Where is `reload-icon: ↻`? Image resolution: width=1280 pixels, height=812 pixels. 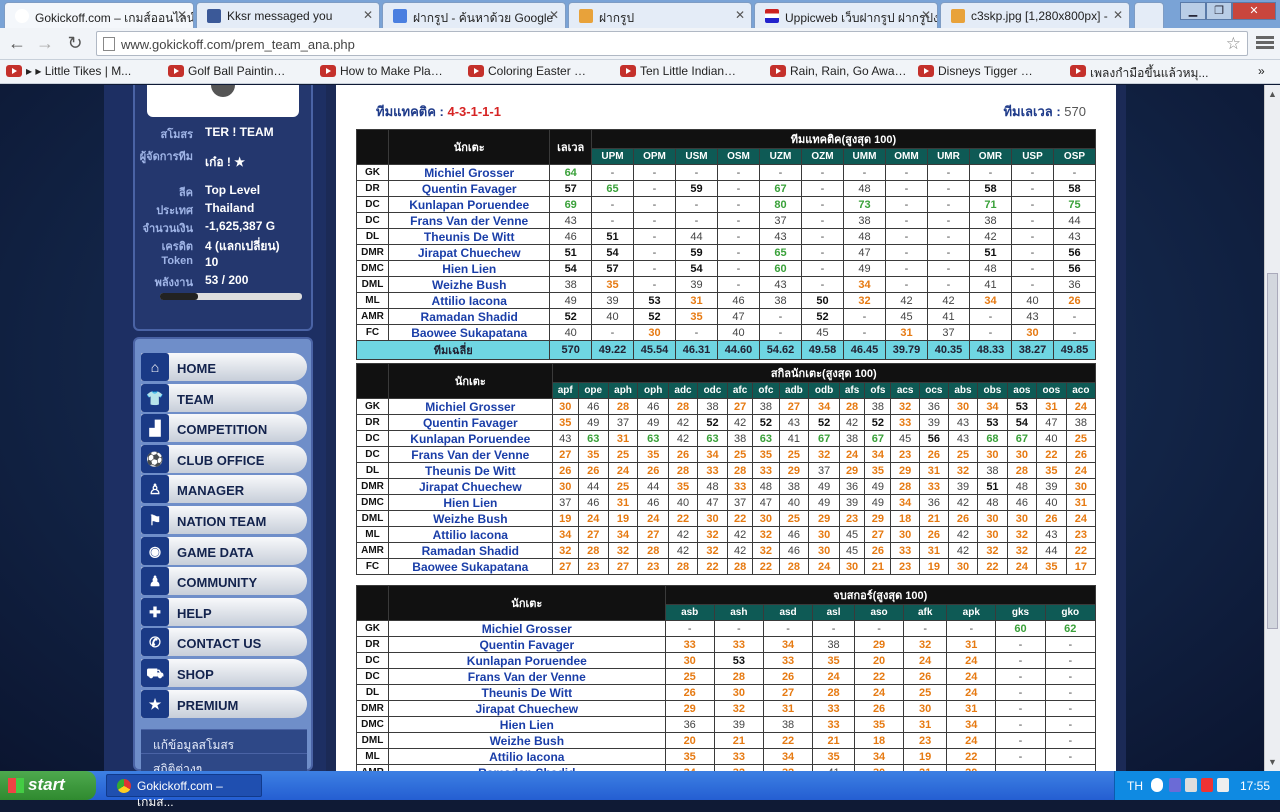
reload-icon: ↻ is located at coordinates (75, 44).